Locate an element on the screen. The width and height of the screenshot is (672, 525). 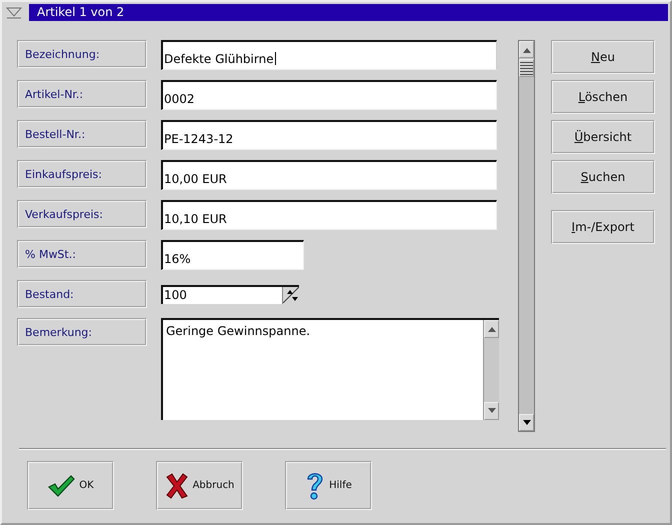
text-field: Defekte Glühbirne is located at coordinates (329, 55).